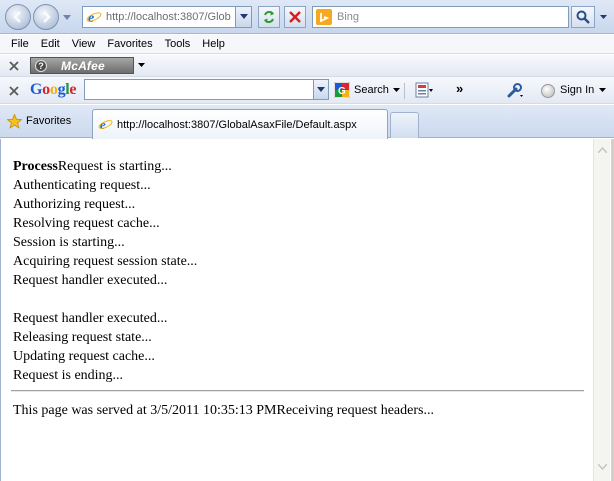 This screenshot has height=481, width=614. I want to click on address-field: e http://localhost:3807/Glob, so click(167, 17).